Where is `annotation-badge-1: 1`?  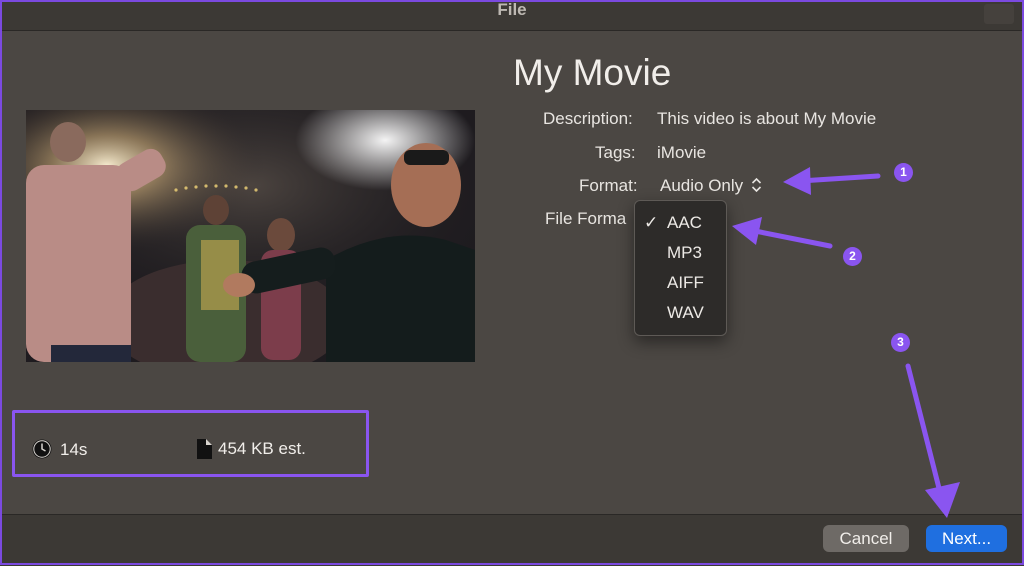
annotation-badge-1: 1 is located at coordinates (903, 172).